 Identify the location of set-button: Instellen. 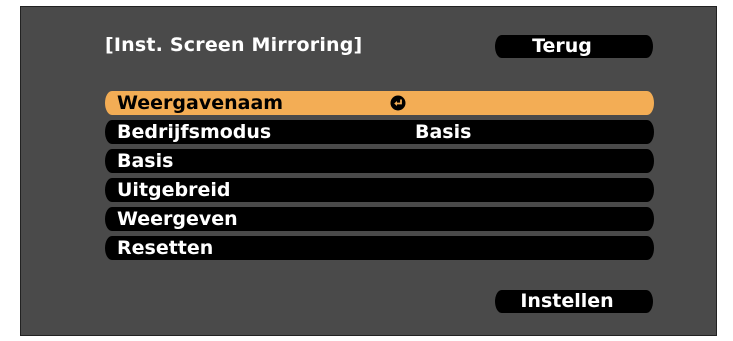
(574, 301).